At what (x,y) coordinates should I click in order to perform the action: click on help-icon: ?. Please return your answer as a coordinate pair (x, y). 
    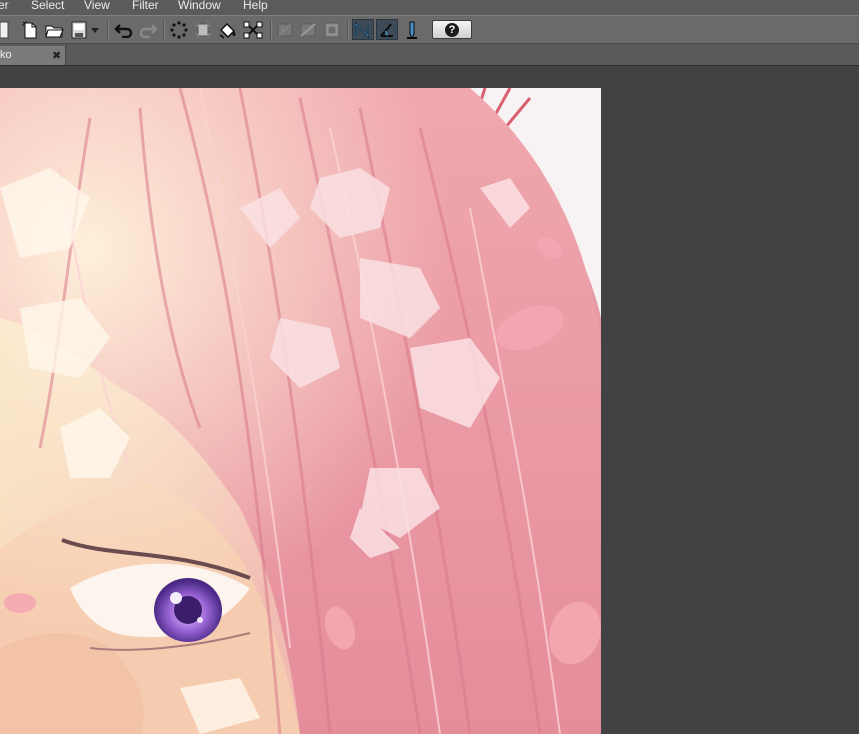
    Looking at the image, I should click on (452, 29).